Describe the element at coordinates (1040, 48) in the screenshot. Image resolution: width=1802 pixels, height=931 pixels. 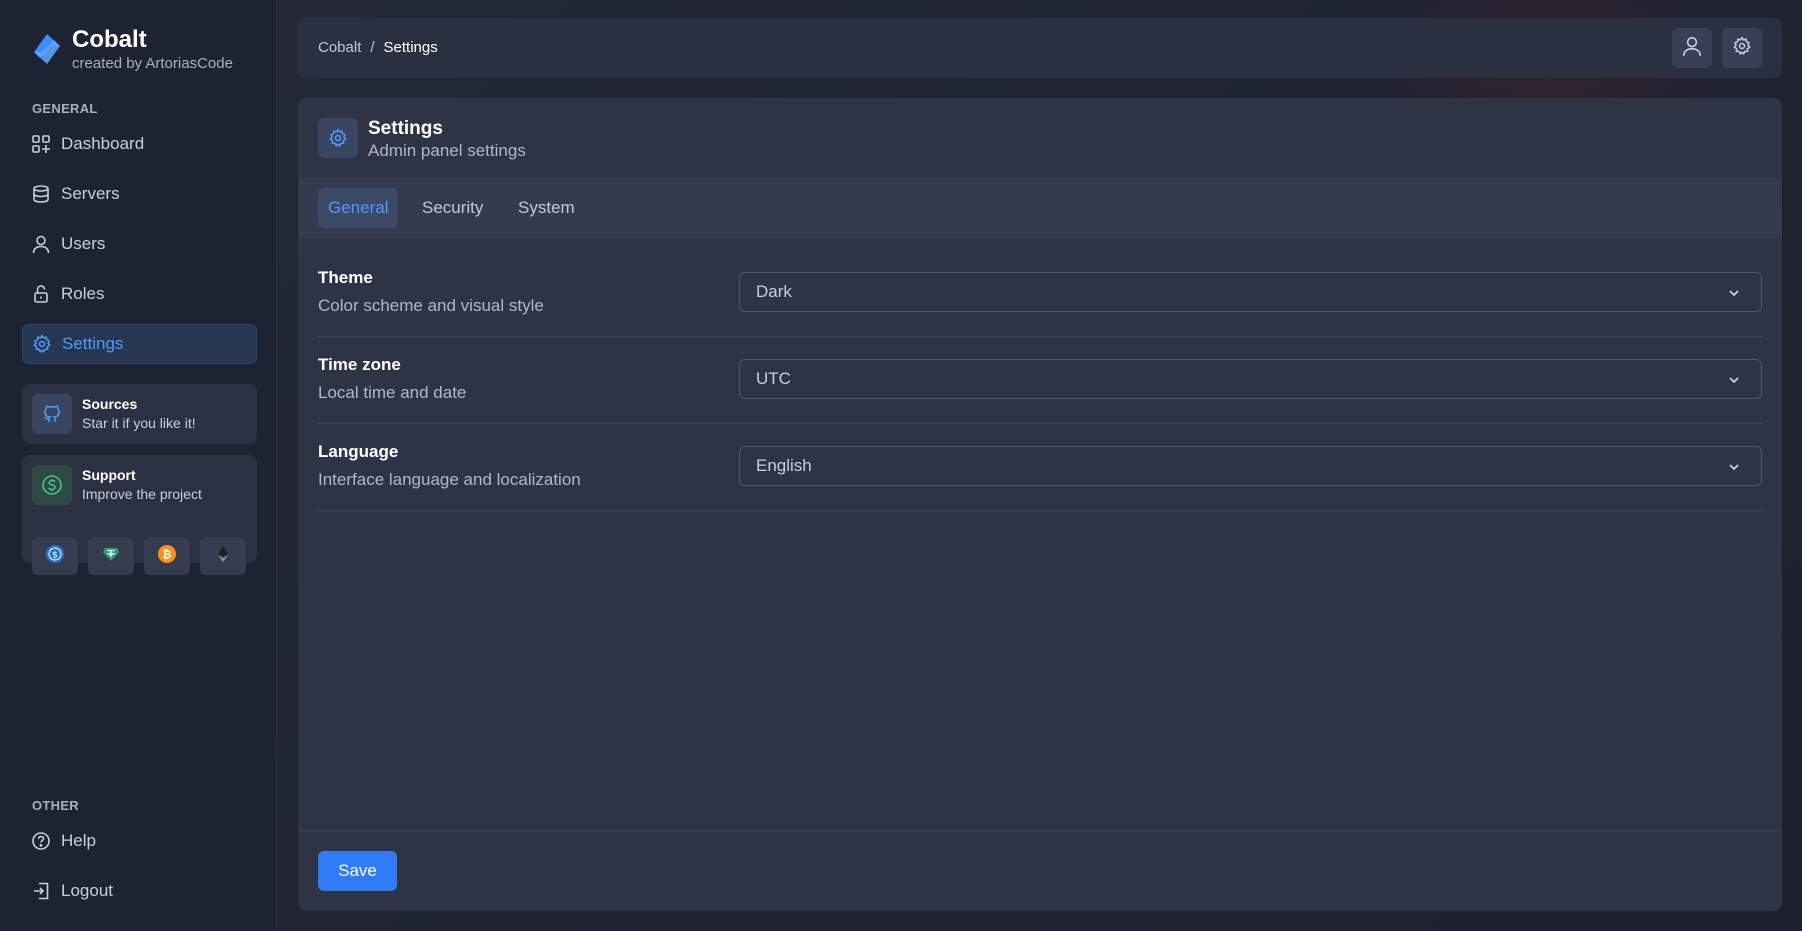
I see `topbar: Cobalt / Settings` at that location.